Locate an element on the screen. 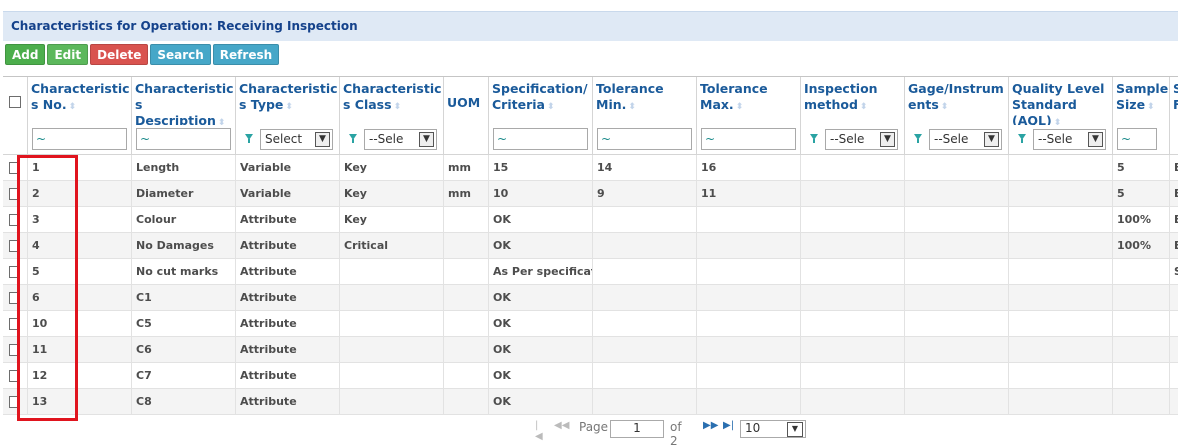 Image resolution: width=1178 pixels, height=448 pixels. page-count: of 2 is located at coordinates (676, 434).